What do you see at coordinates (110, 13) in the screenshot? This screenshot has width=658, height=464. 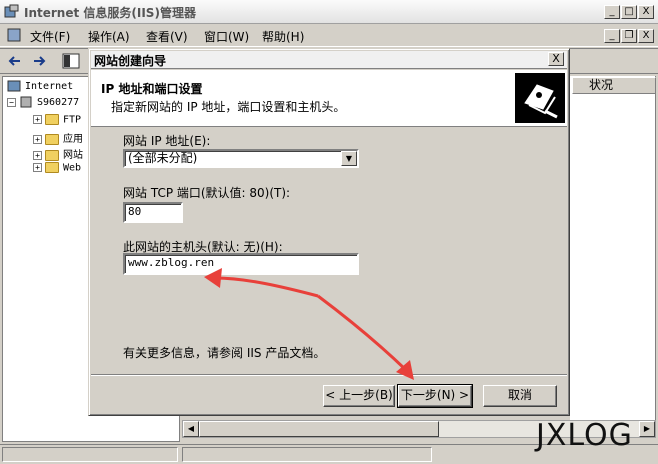 I see `window-title: Internet 信息服务(IIS)管理器` at bounding box center [110, 13].